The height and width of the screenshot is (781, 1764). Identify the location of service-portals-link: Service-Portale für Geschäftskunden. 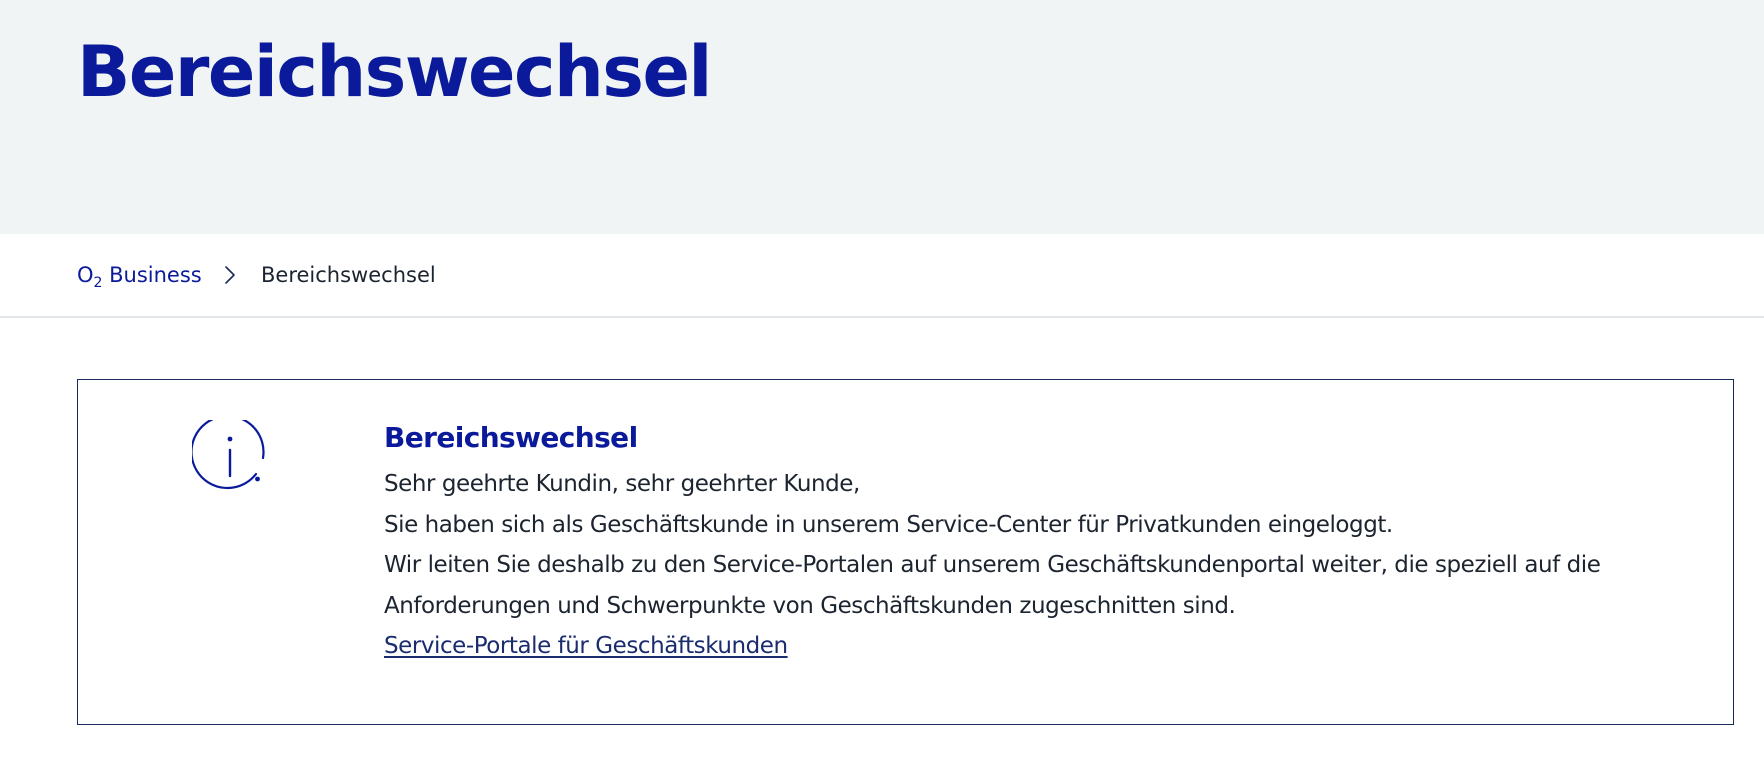
(586, 646).